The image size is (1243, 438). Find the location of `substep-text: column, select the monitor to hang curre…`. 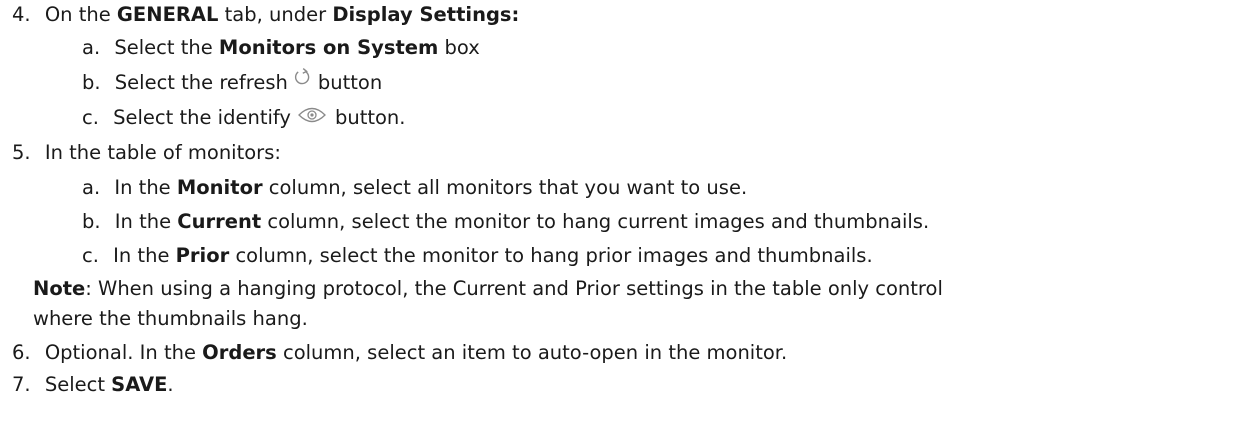

substep-text: column, select the monitor to hang curre… is located at coordinates (595, 221).